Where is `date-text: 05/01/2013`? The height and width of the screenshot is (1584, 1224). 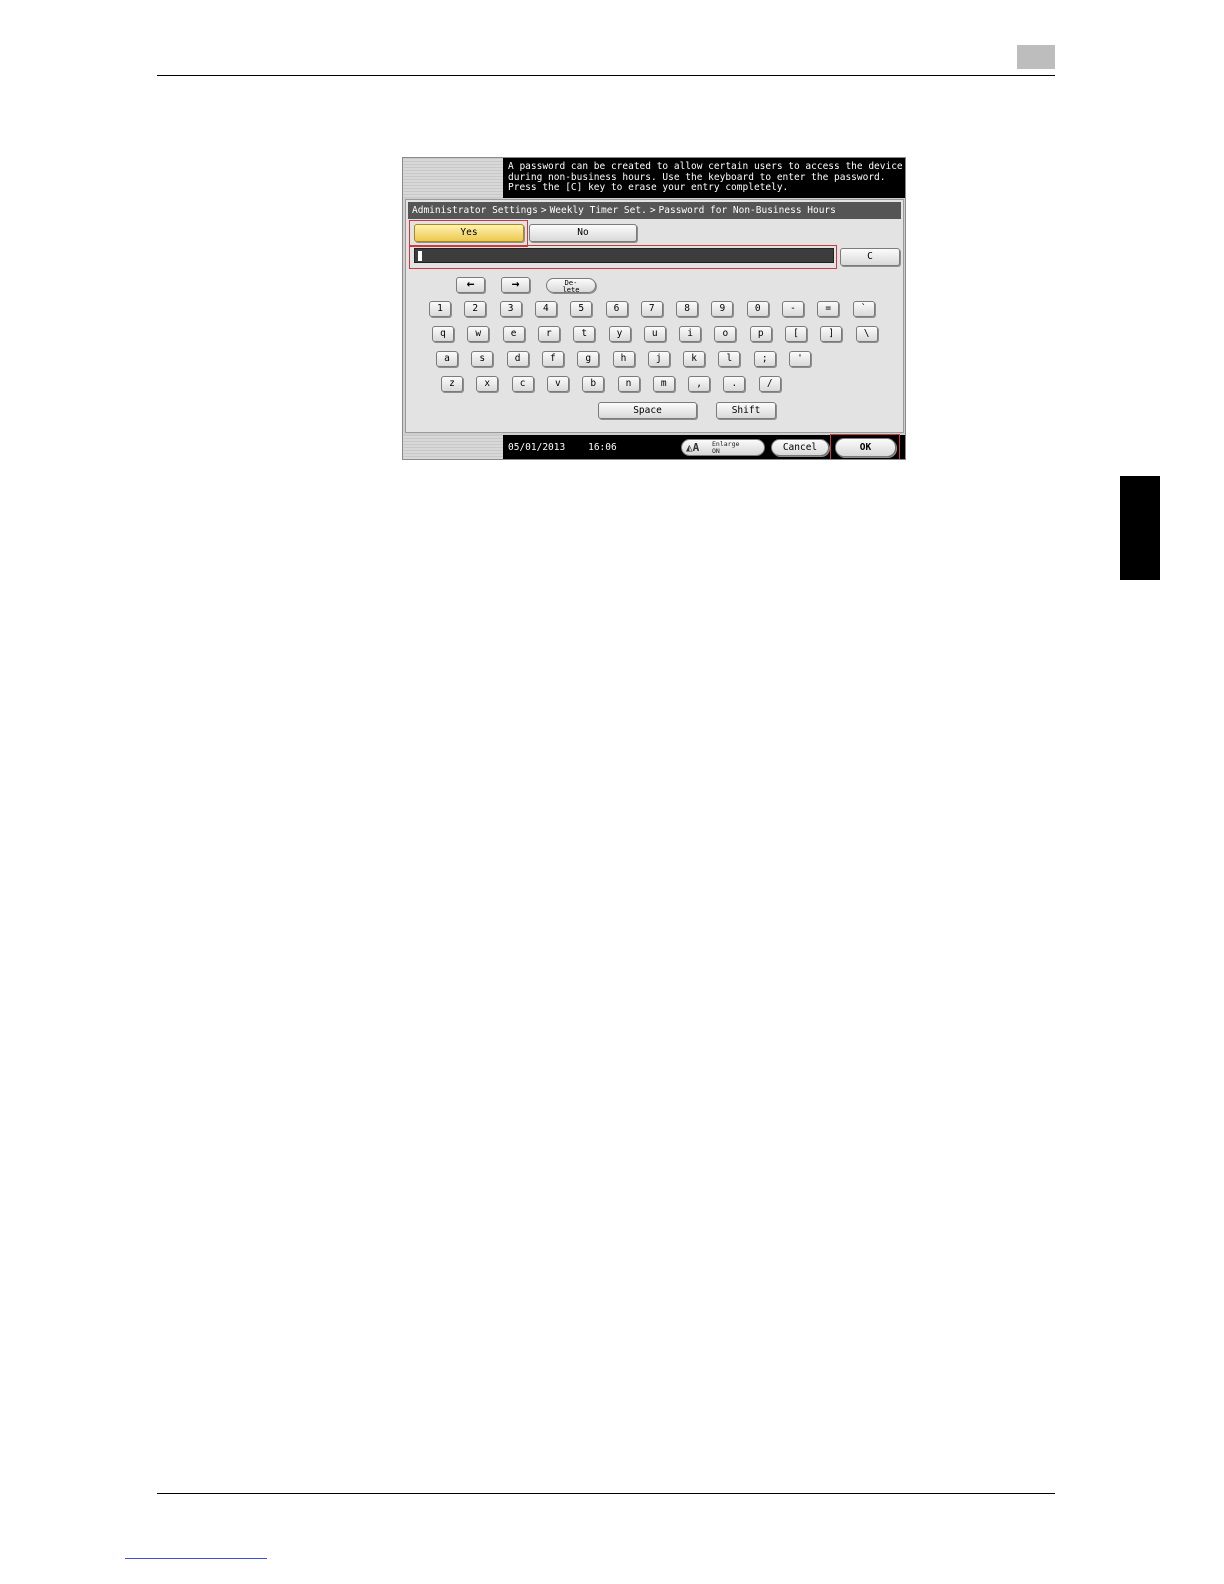
date-text: 05/01/2013 is located at coordinates (537, 447).